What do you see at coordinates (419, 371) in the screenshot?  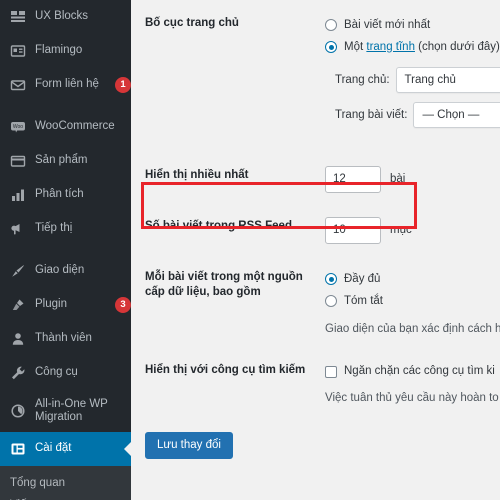 I see `discourage-search-label: Ngăn chặn các công cụ tìm ki` at bounding box center [419, 371].